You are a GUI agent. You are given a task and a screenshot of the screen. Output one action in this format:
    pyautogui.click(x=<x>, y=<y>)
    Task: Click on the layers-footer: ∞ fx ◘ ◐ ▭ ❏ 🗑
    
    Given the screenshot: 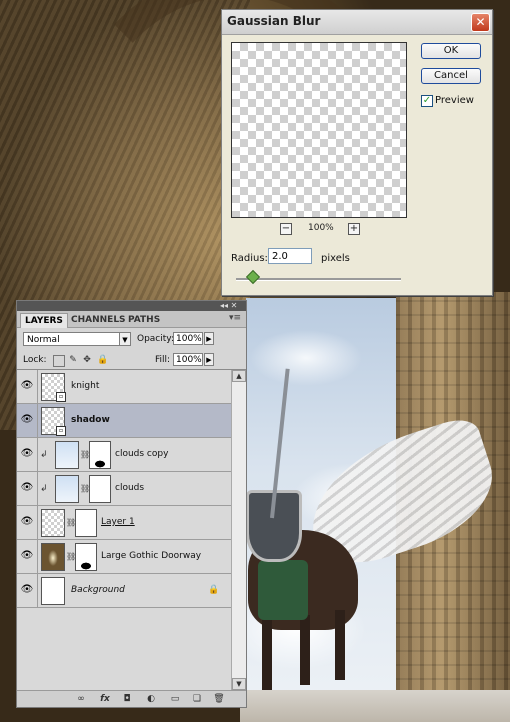 What is the action you would take?
    pyautogui.click(x=131, y=698)
    